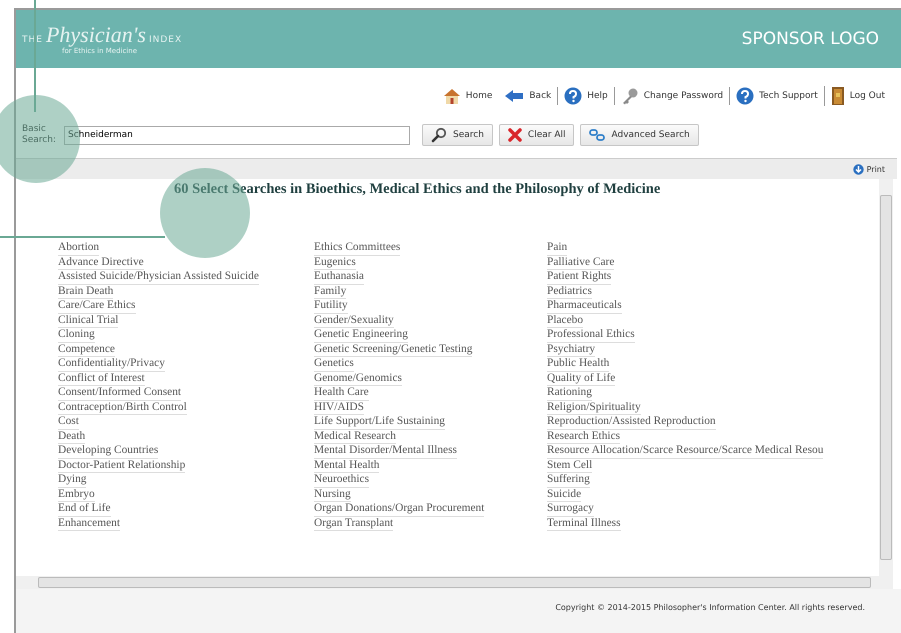 The image size is (901, 633). What do you see at coordinates (837, 96) in the screenshot?
I see `door-icon` at bounding box center [837, 96].